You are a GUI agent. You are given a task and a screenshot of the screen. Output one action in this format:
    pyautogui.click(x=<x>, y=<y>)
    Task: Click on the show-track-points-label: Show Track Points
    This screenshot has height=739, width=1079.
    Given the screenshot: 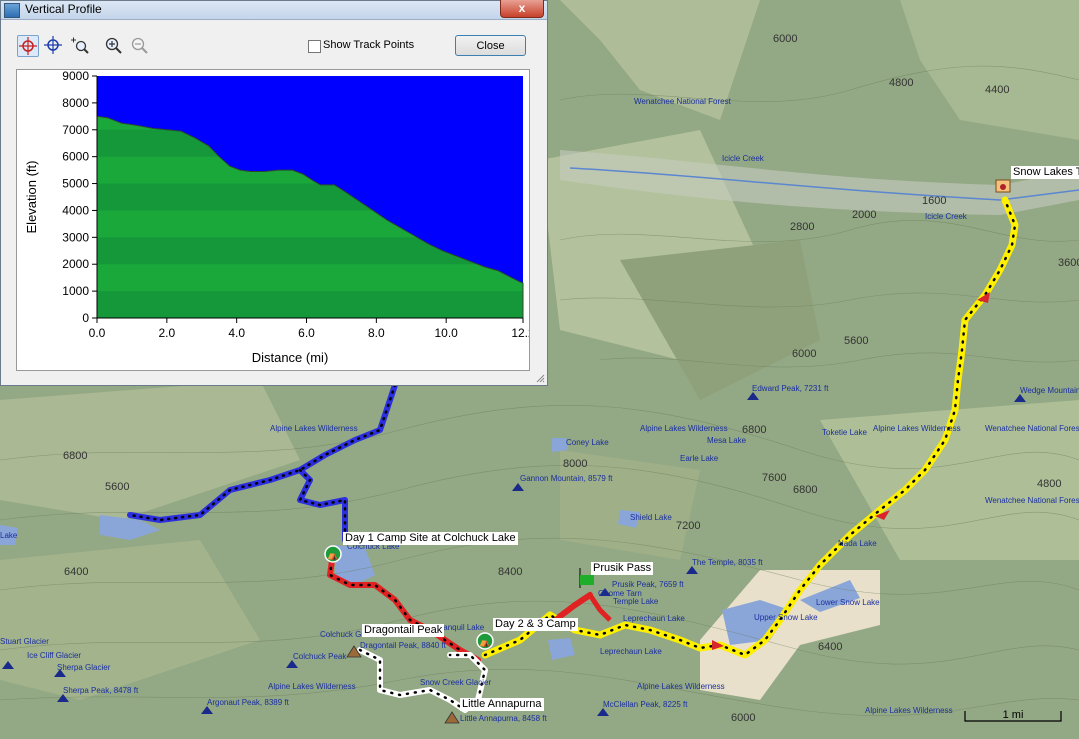 What is the action you would take?
    pyautogui.click(x=368, y=45)
    